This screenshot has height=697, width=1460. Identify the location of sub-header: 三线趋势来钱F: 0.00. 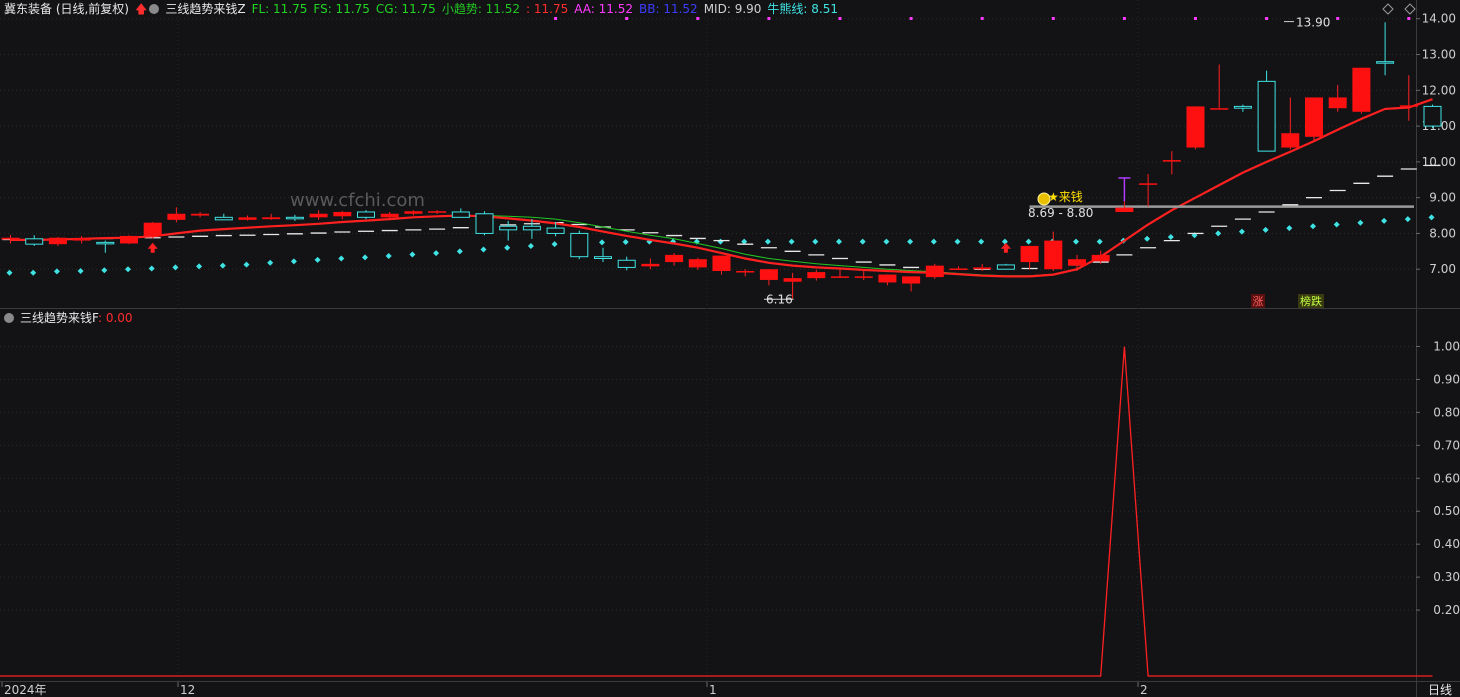
(71, 318).